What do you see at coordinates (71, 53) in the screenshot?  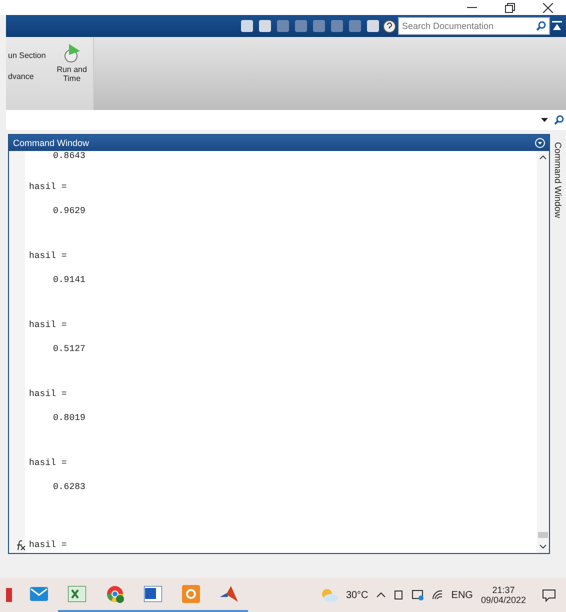 I see `stopwatch-play-icon` at bounding box center [71, 53].